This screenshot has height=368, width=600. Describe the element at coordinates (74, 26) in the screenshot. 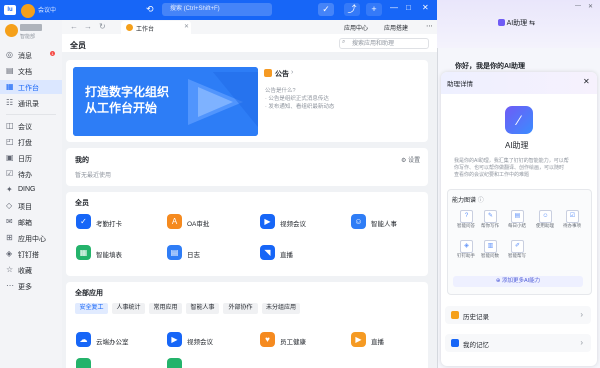

I see `back-arrow-icon: ←` at that location.